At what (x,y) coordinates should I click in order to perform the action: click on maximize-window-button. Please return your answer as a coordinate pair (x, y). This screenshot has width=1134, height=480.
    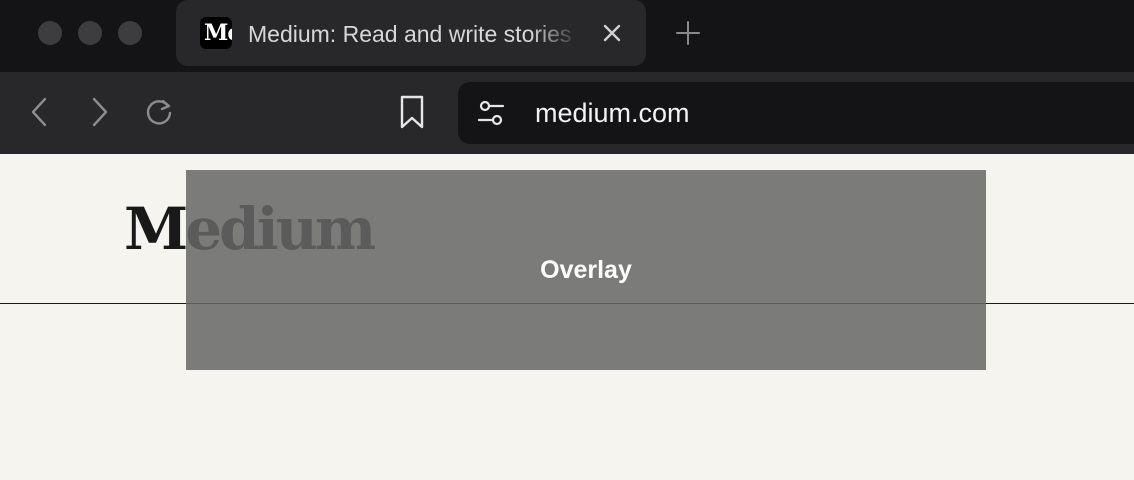
    Looking at the image, I should click on (130, 33).